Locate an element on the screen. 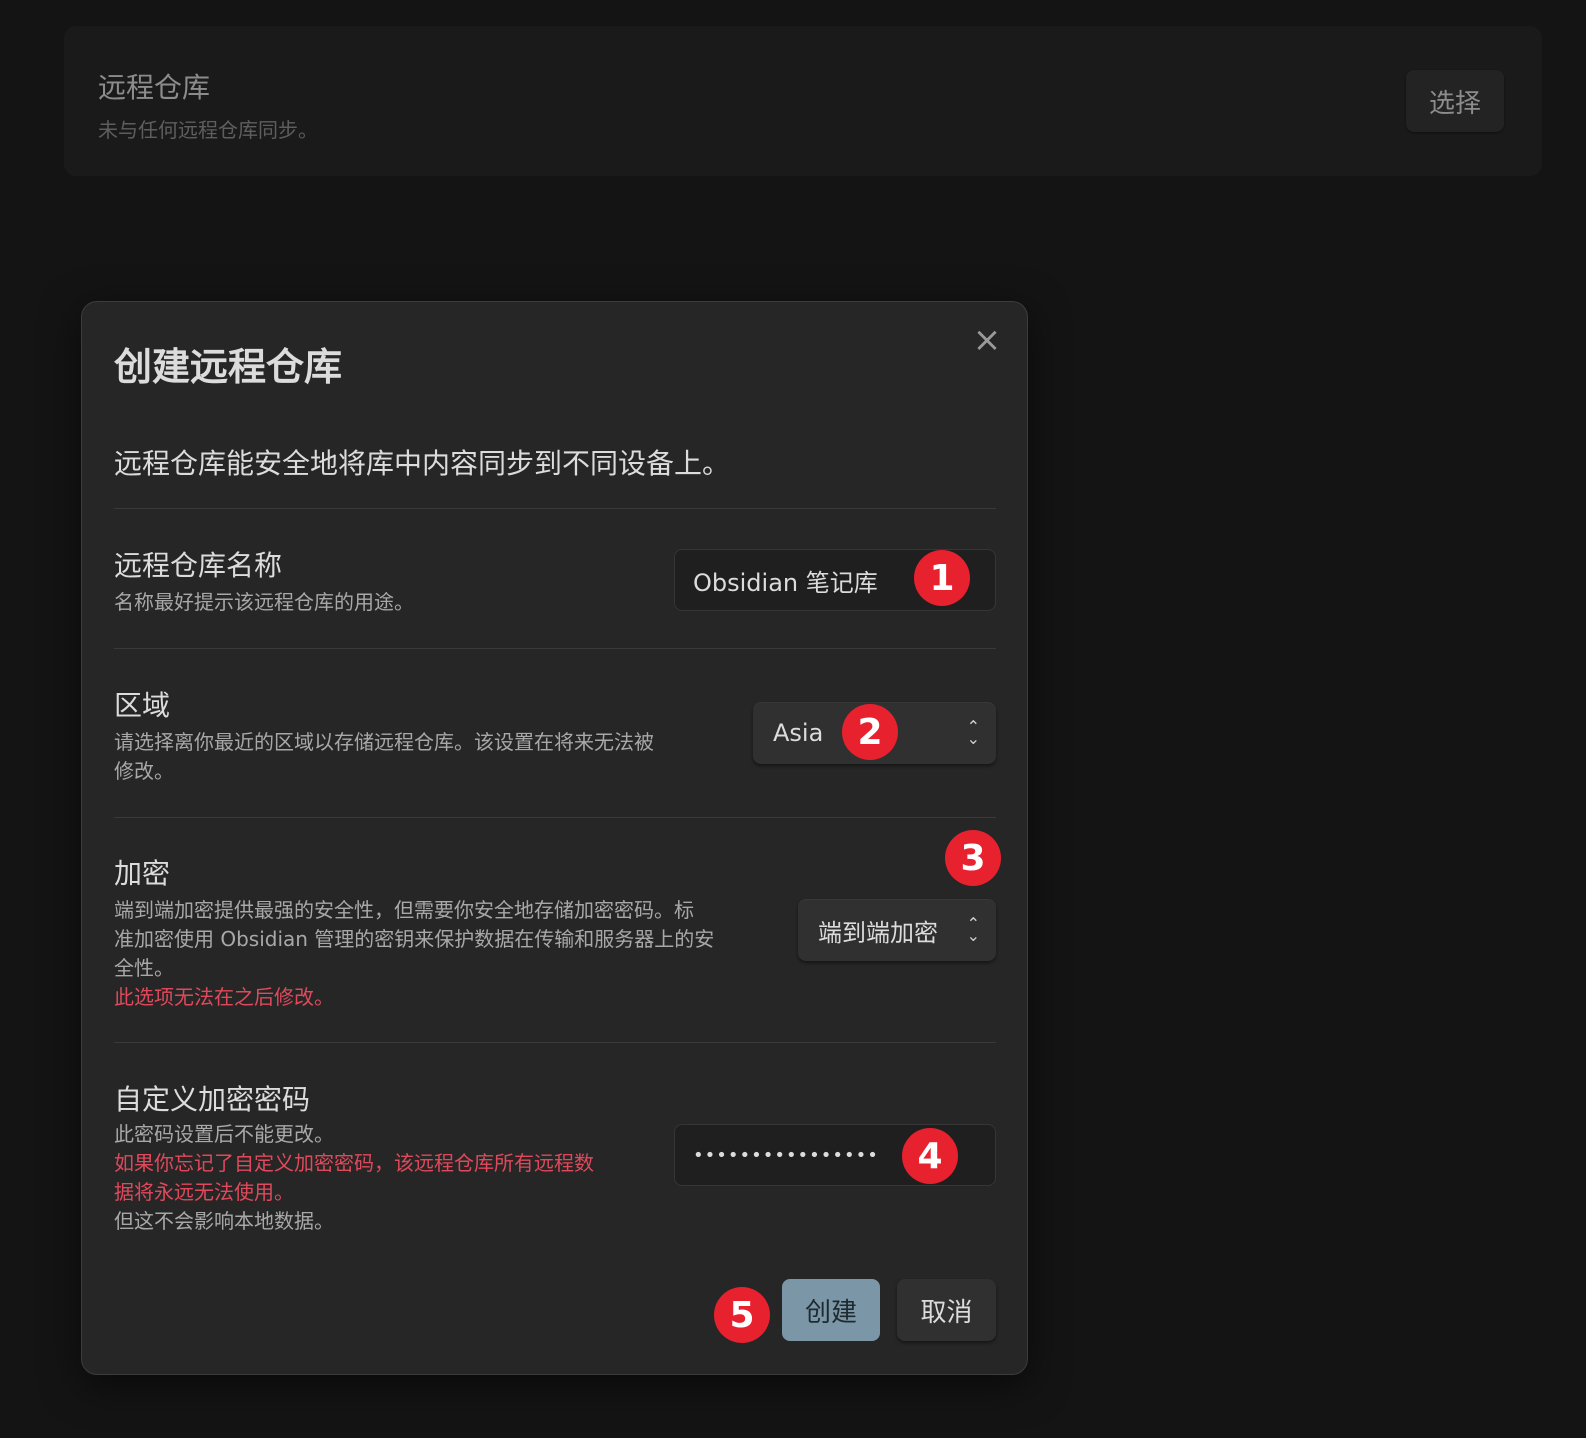 This screenshot has width=1586, height=1438. create-button: 创建 is located at coordinates (831, 1310).